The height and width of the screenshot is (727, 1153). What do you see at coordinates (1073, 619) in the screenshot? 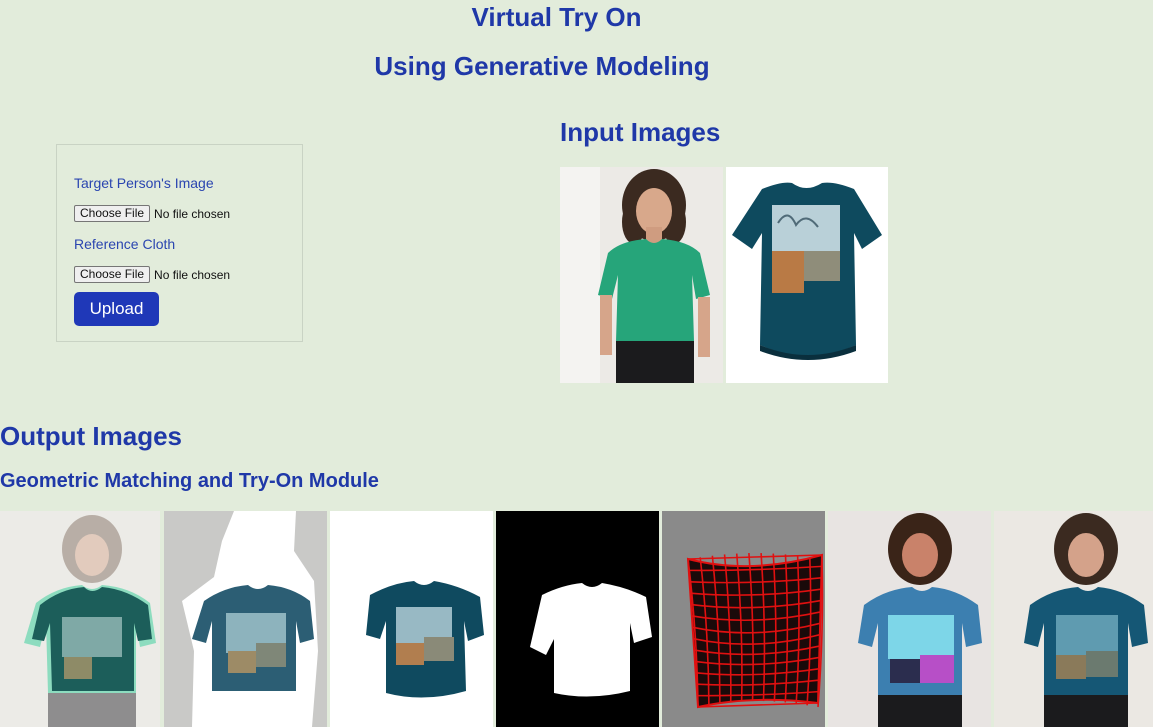
I see `try-on-final-output-image` at bounding box center [1073, 619].